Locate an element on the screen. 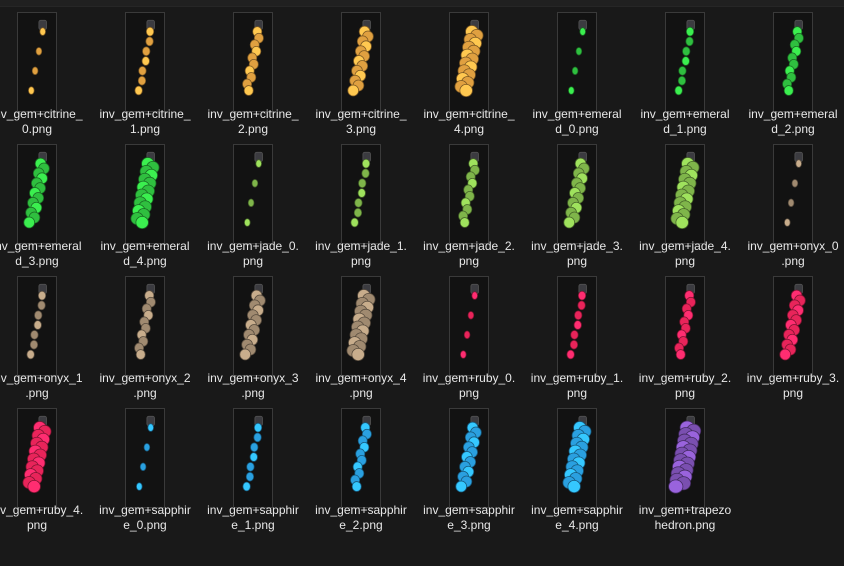 The width and height of the screenshot is (844, 566). file-item: inv_gem+jade_1. png is located at coordinates (361, 210).